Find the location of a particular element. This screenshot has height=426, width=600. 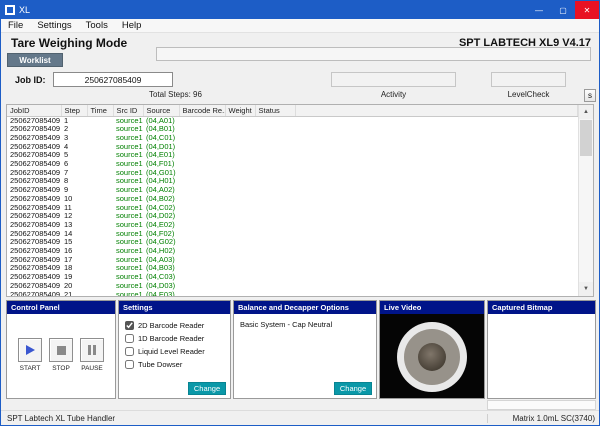

close-button: ✕ is located at coordinates (587, 10).